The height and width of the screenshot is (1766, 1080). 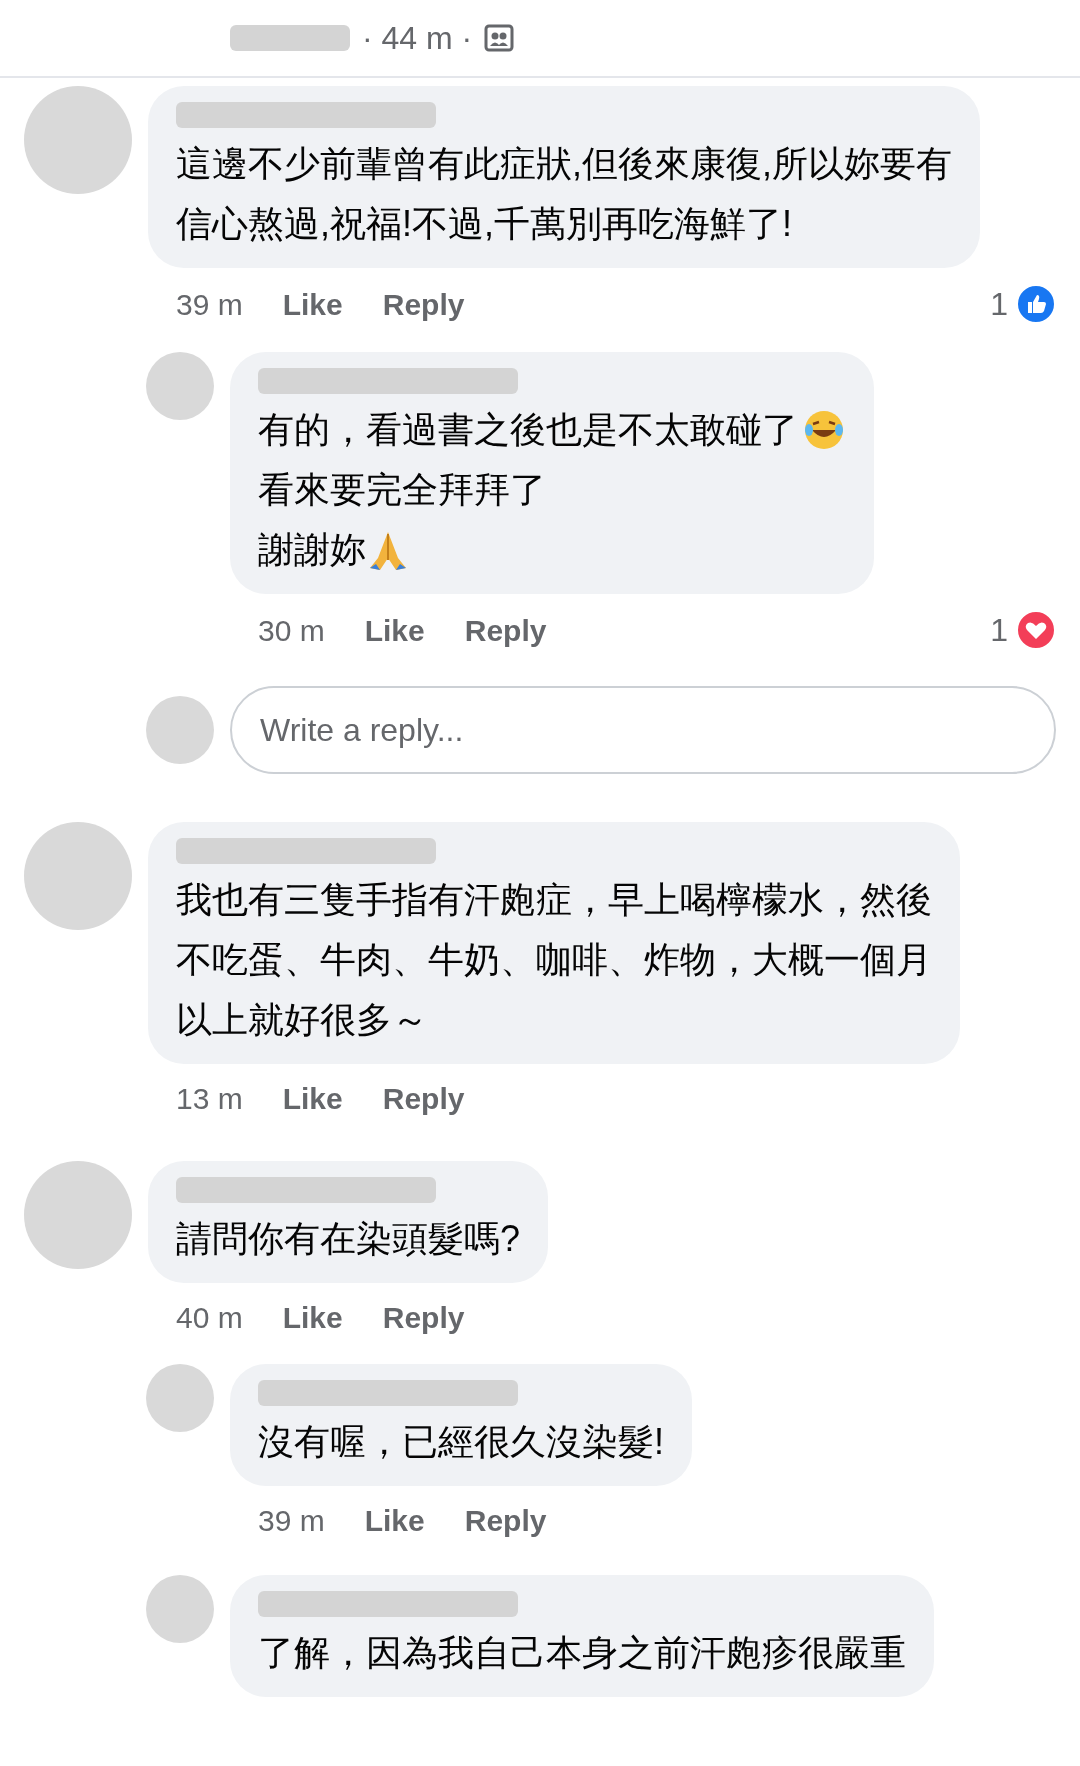 I want to click on comment-text: 不吃蛋、牛肉、牛奶、咖啡、炸物，大概一個月, so click(x=554, y=960).